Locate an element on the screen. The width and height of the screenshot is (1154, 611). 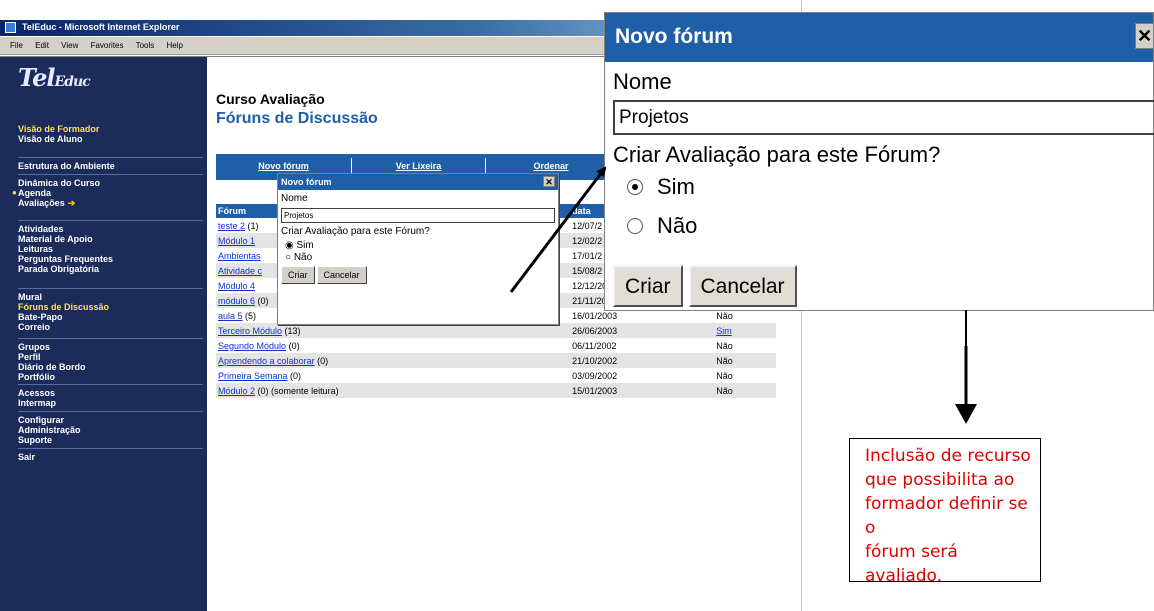
sidebar-item: Perfil is located at coordinates (110, 357).